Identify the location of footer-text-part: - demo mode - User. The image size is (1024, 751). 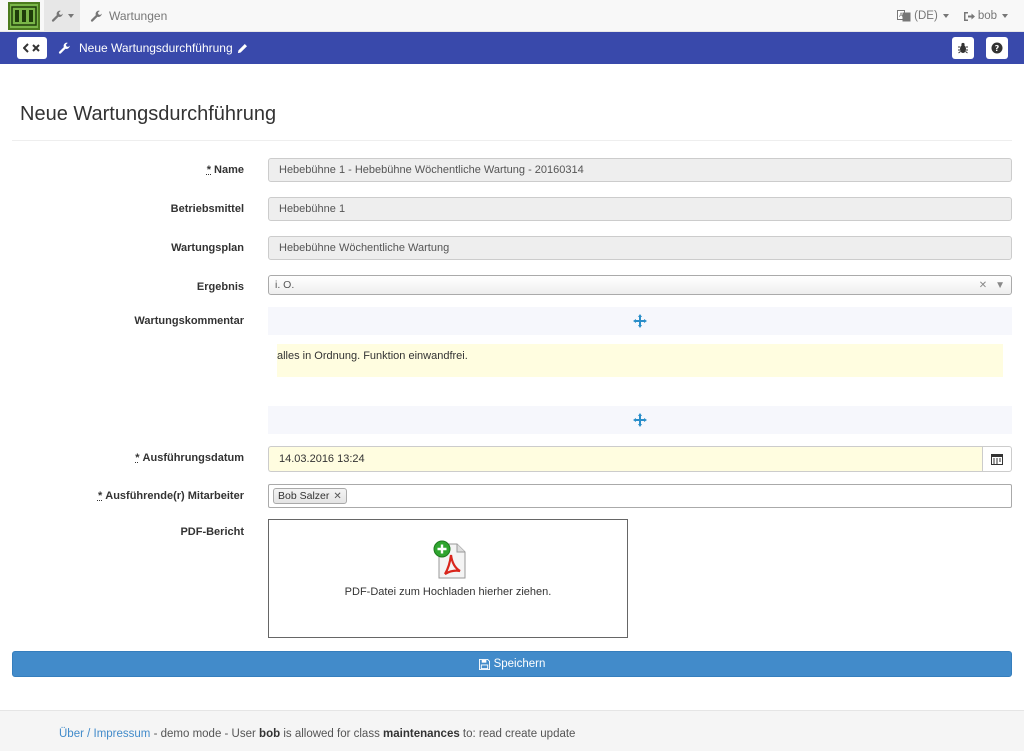
(205, 734).